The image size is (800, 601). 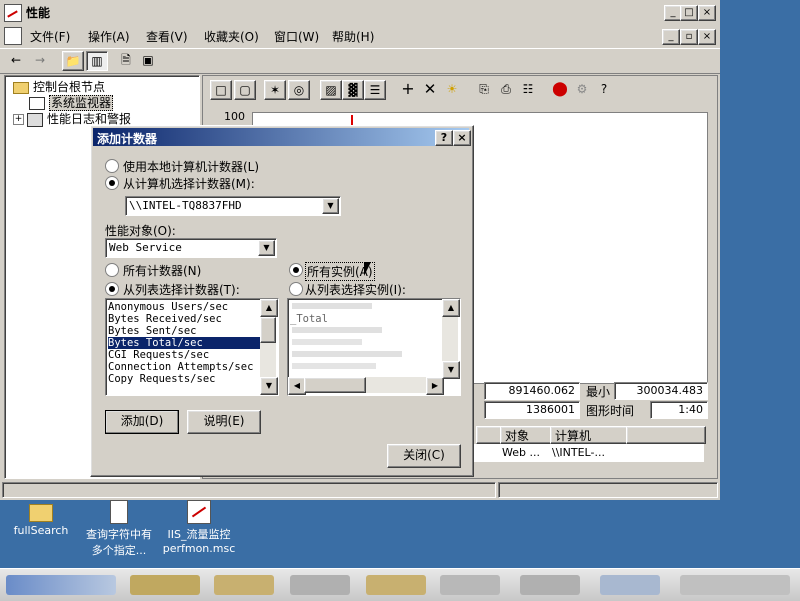 What do you see at coordinates (50, 36) in the screenshot?
I see `menu-file: 文件(F)` at bounding box center [50, 36].